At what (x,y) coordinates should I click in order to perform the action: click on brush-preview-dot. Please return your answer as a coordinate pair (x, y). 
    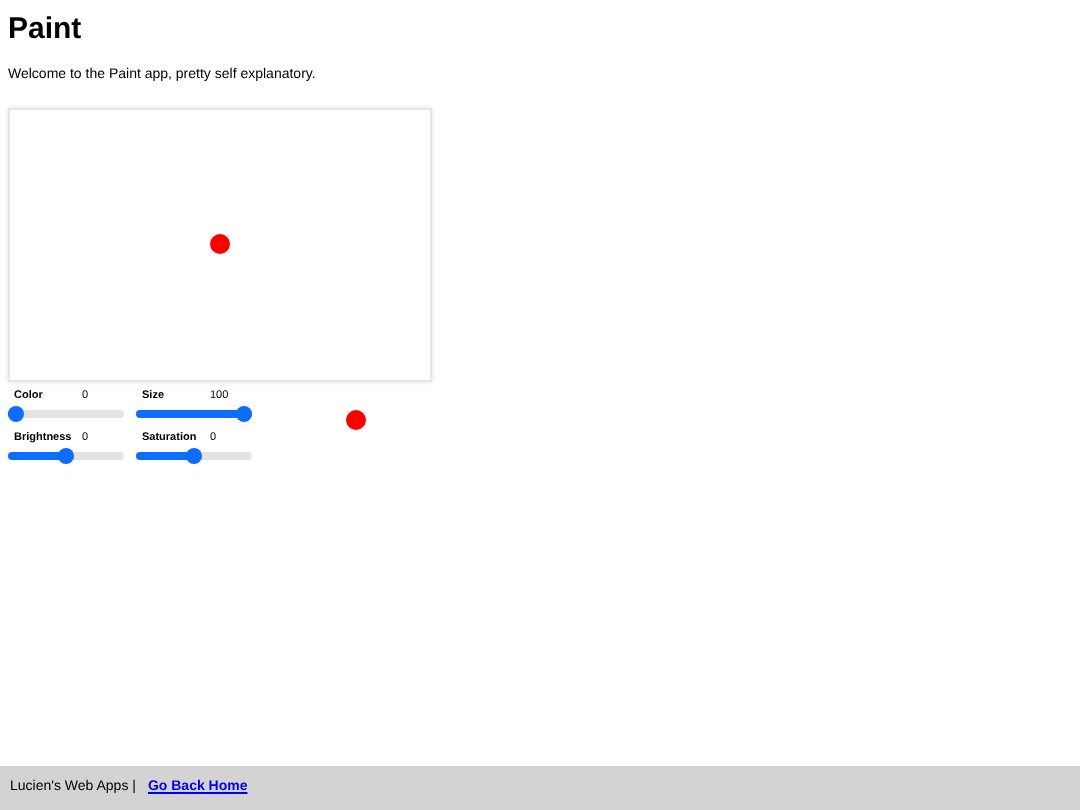
    Looking at the image, I should click on (356, 419).